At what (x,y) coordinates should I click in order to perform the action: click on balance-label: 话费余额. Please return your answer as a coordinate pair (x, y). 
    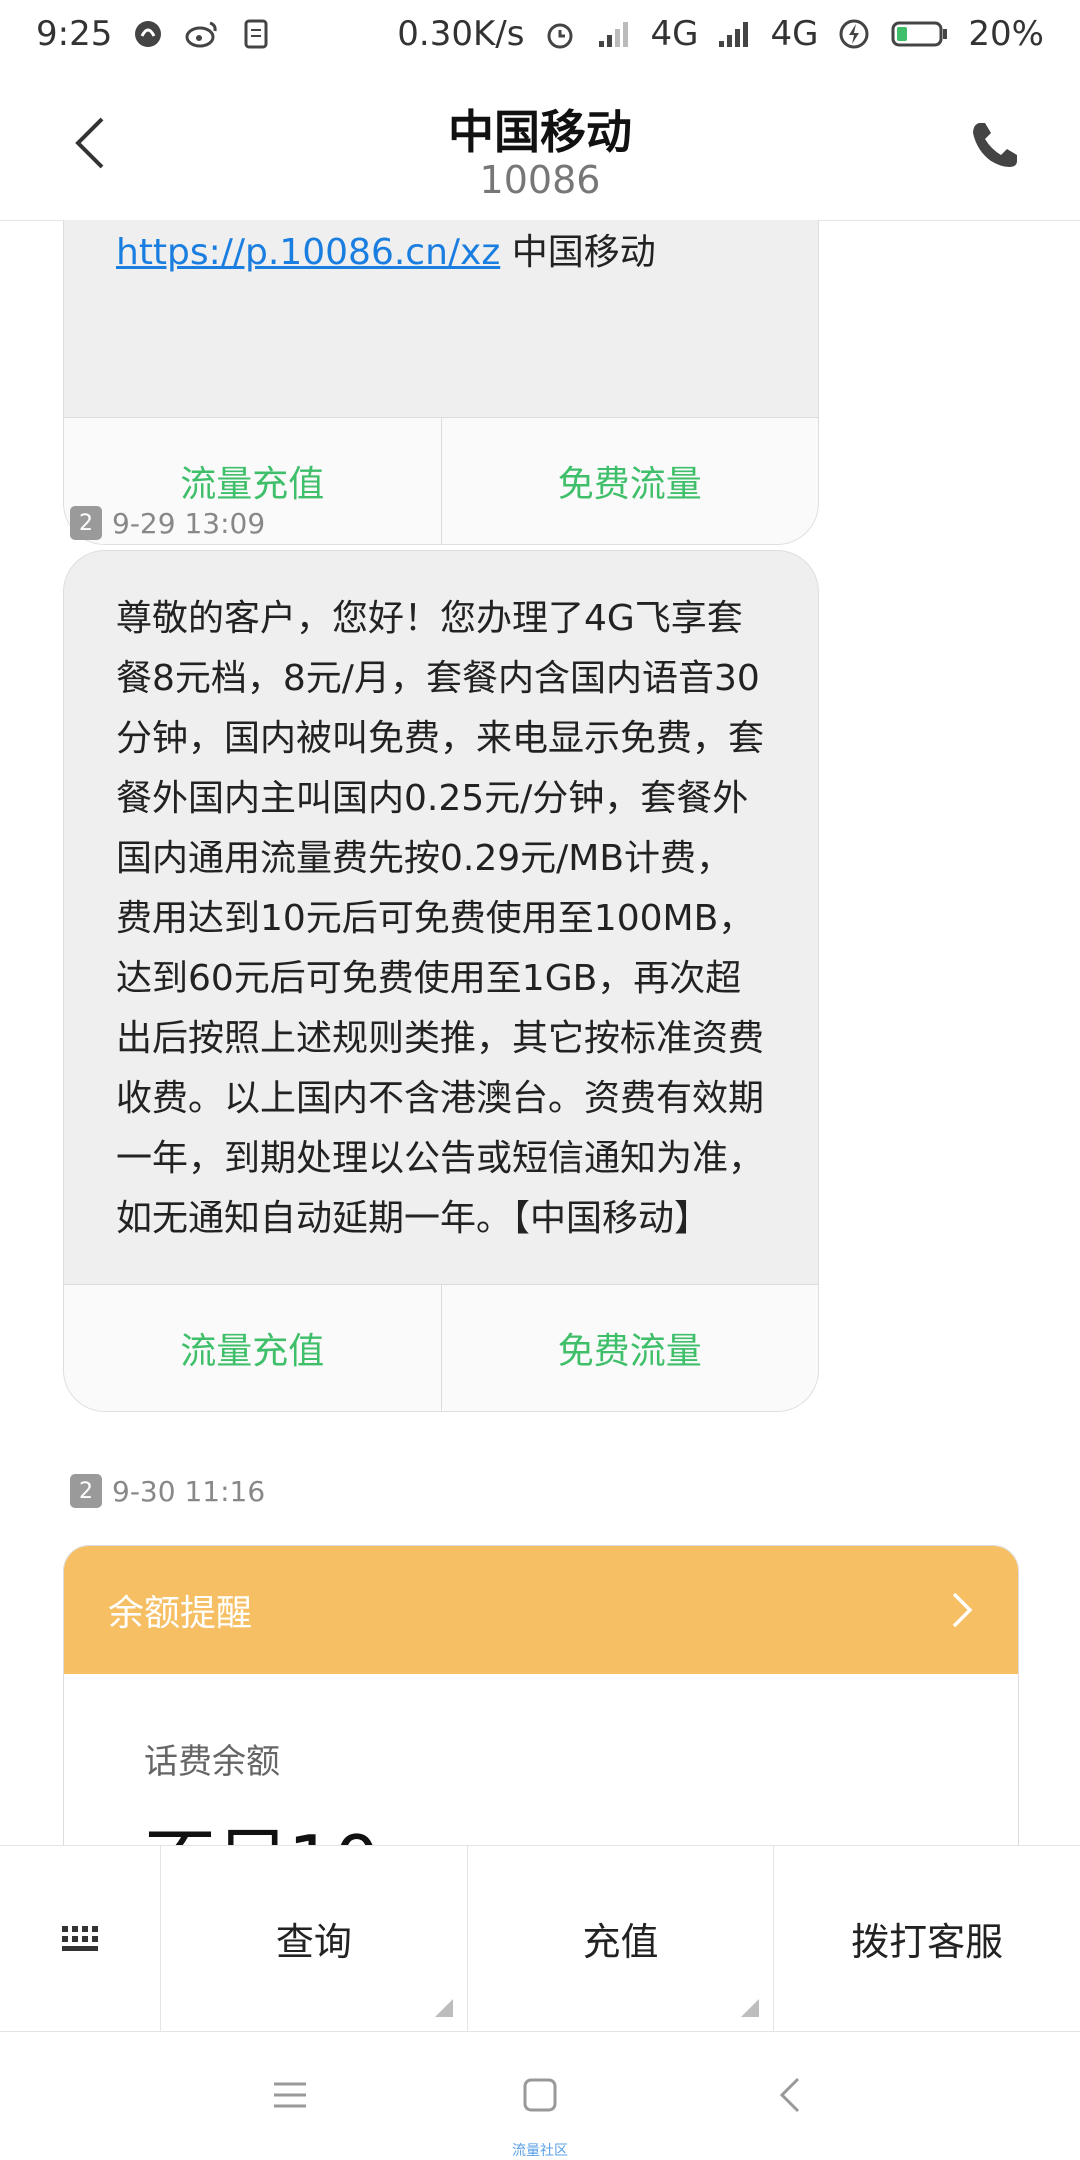
    Looking at the image, I should click on (212, 1762).